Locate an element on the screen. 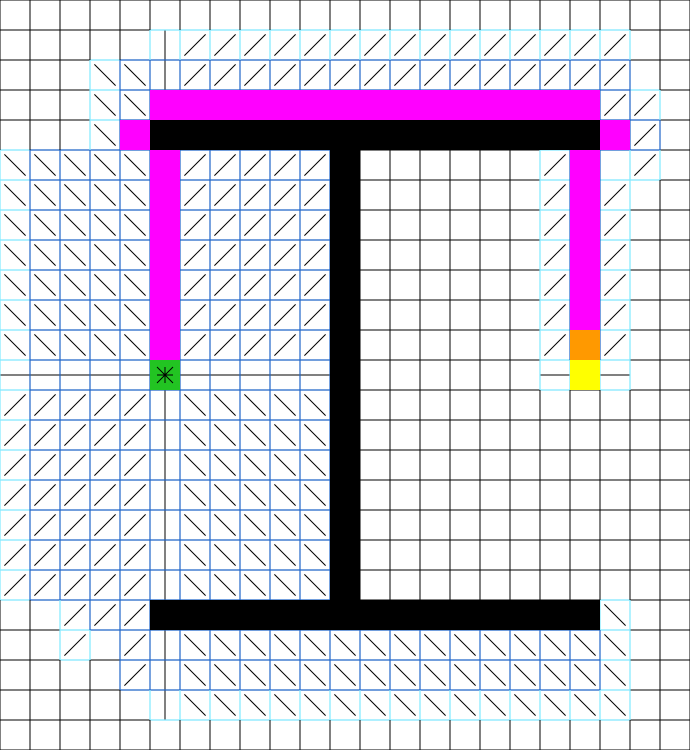  current-cell is located at coordinates (585, 345).